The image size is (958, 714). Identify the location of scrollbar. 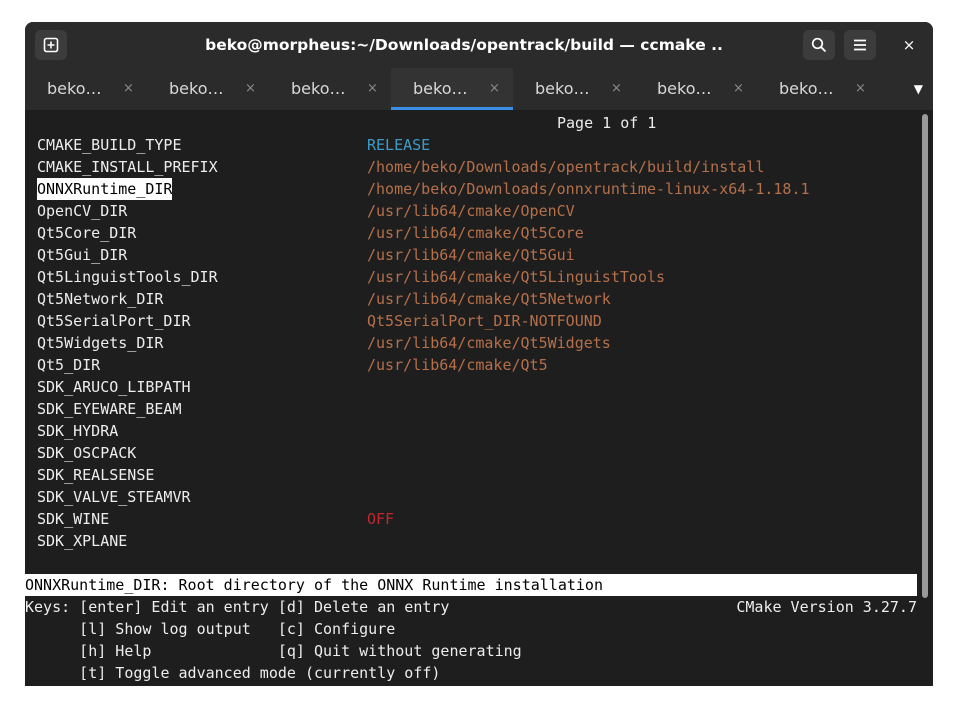
(925, 356).